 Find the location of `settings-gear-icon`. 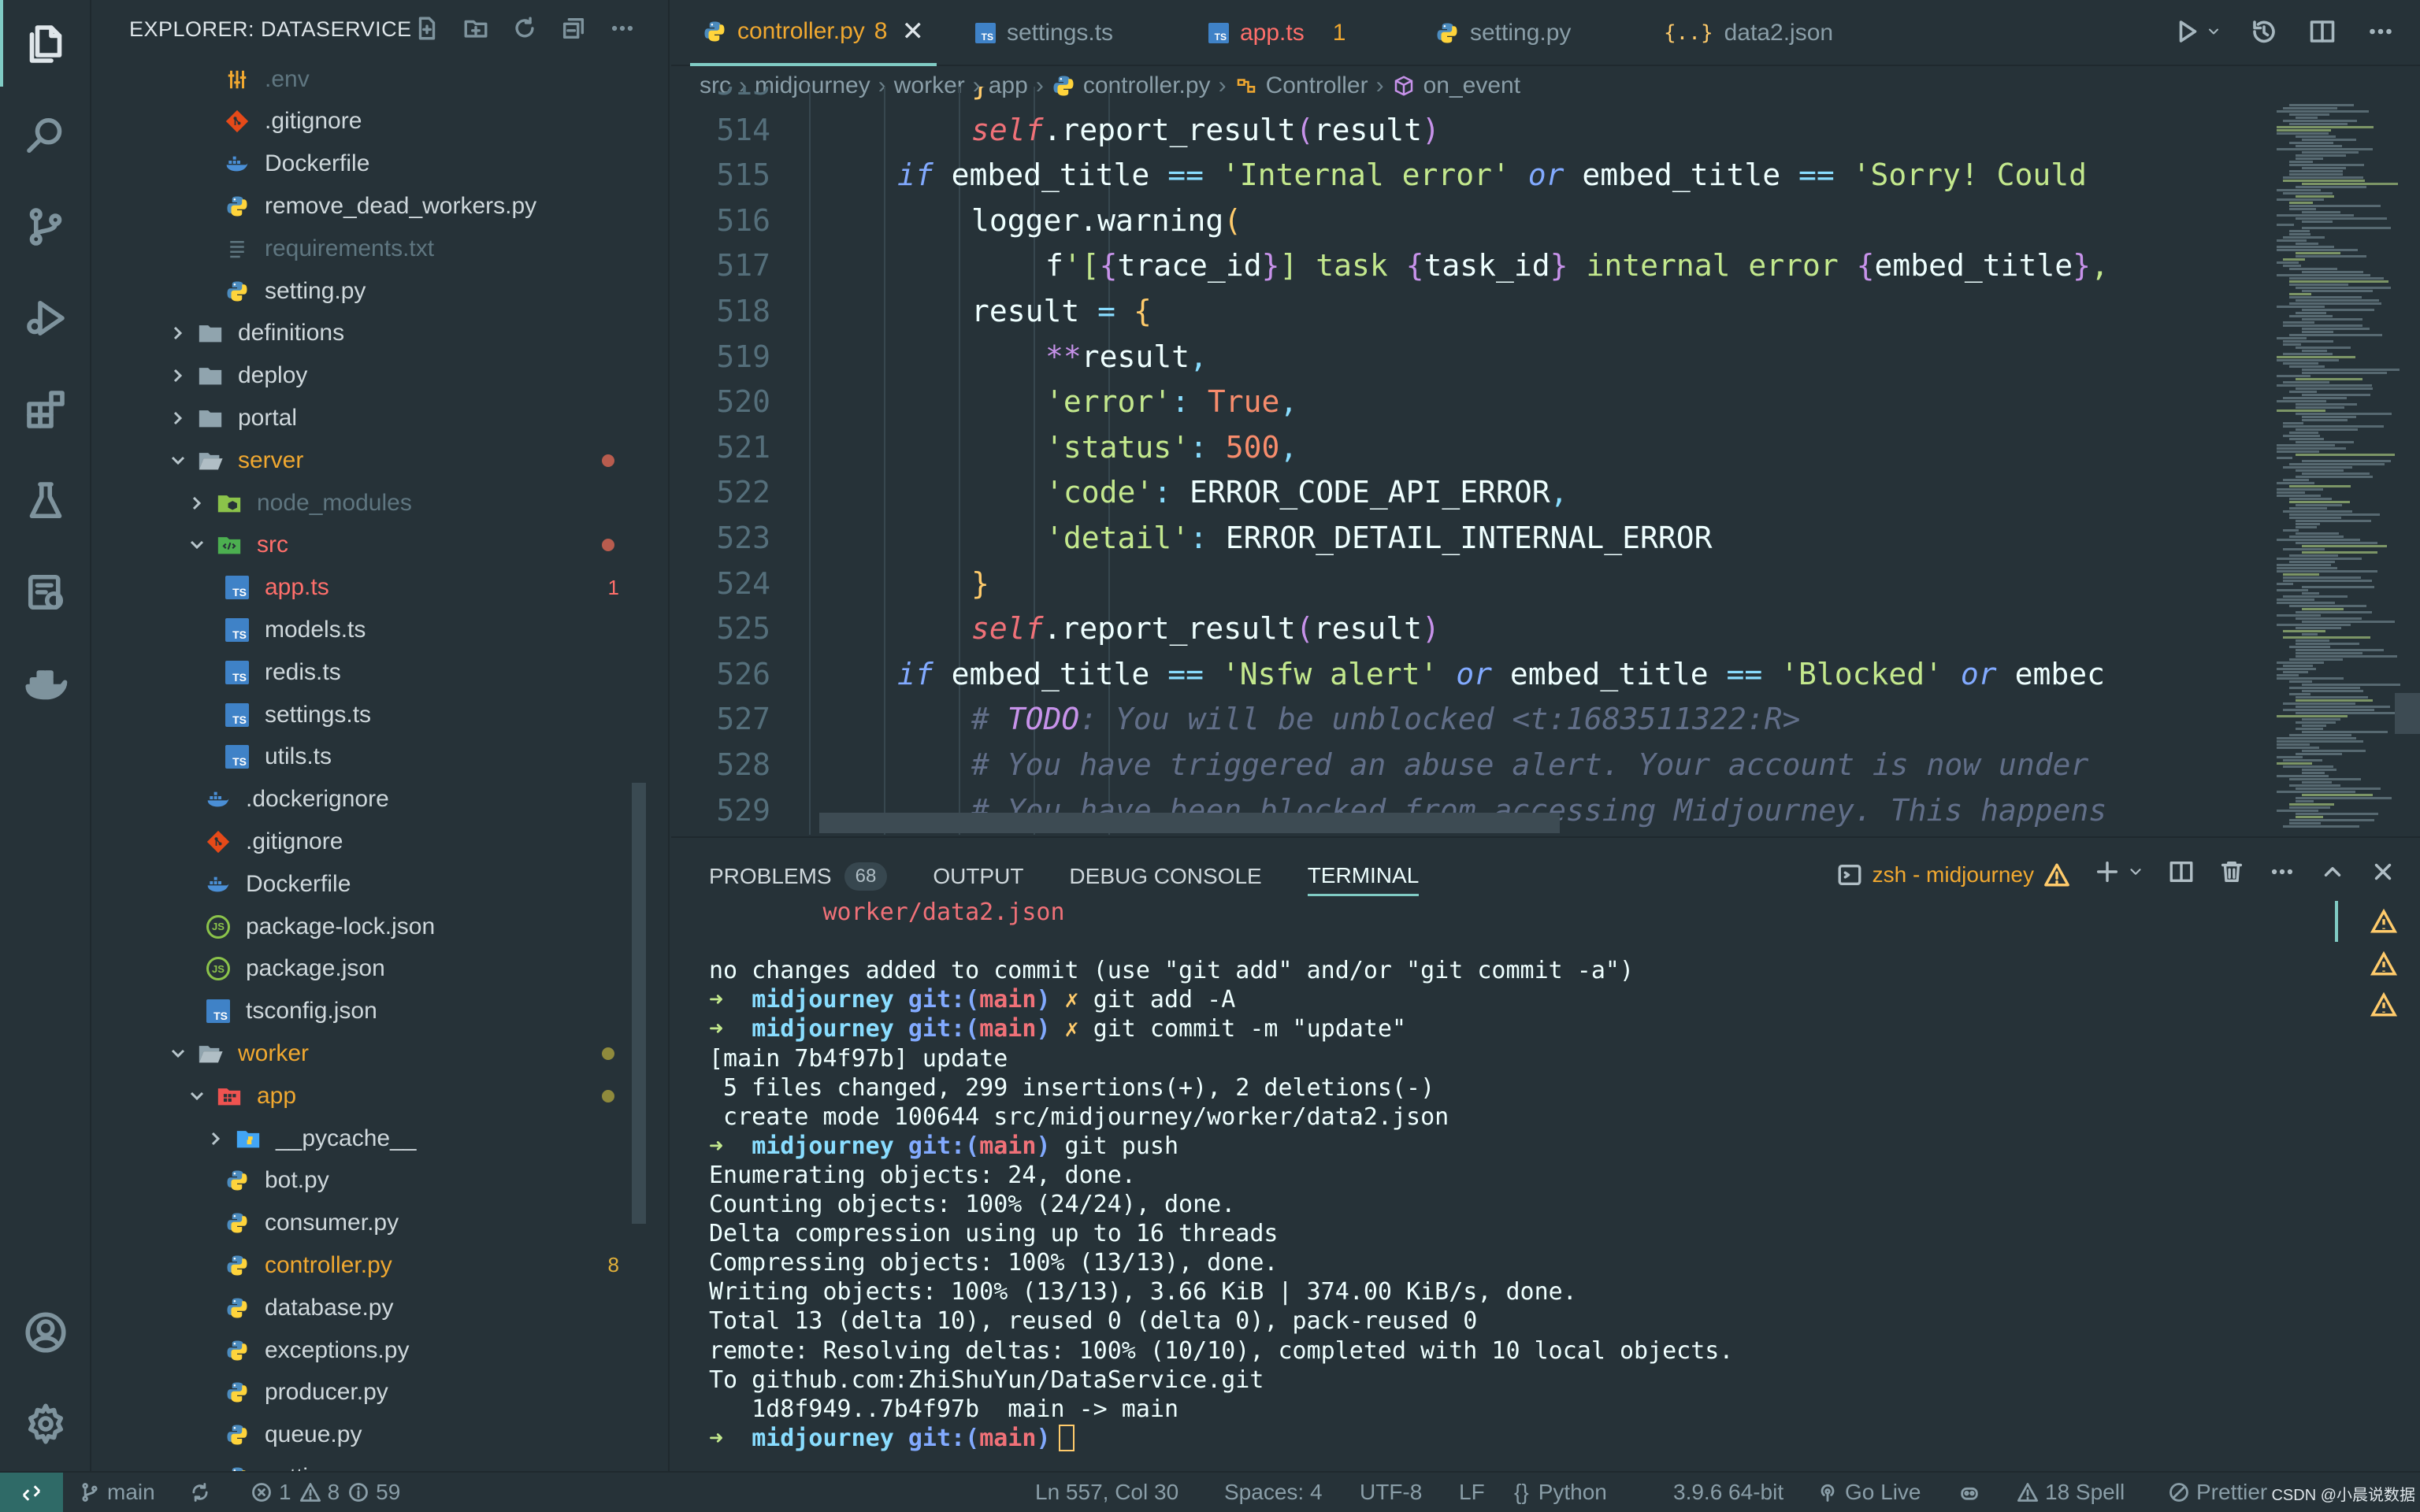

settings-gear-icon is located at coordinates (45, 1424).